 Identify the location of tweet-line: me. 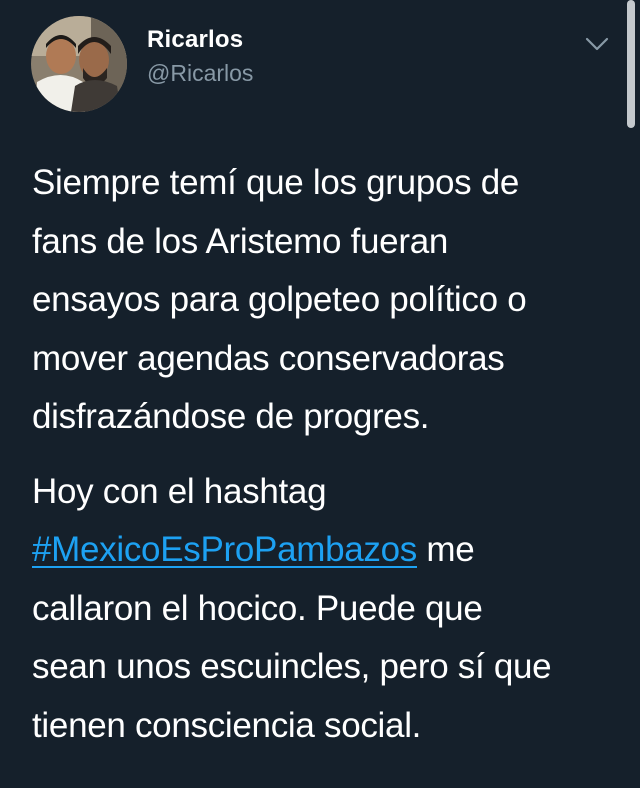
(446, 549).